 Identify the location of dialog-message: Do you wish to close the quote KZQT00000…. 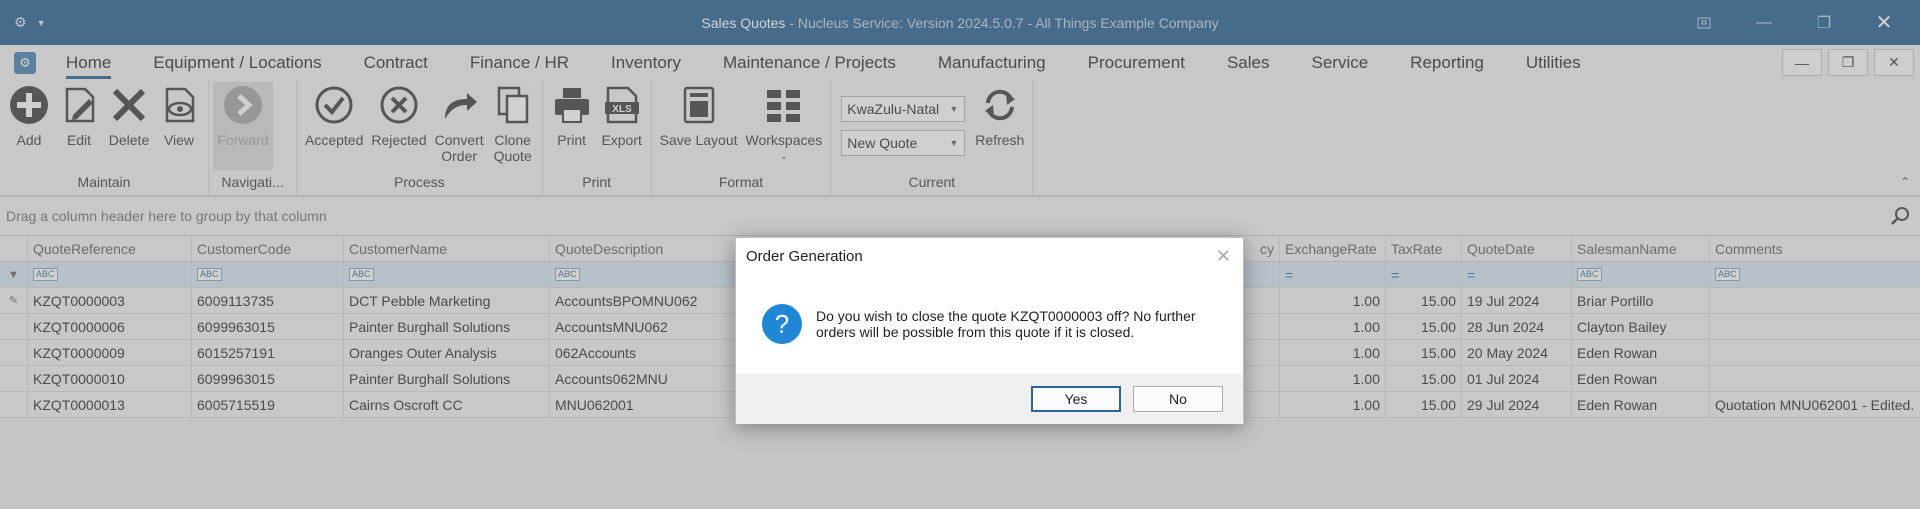
(1016, 324).